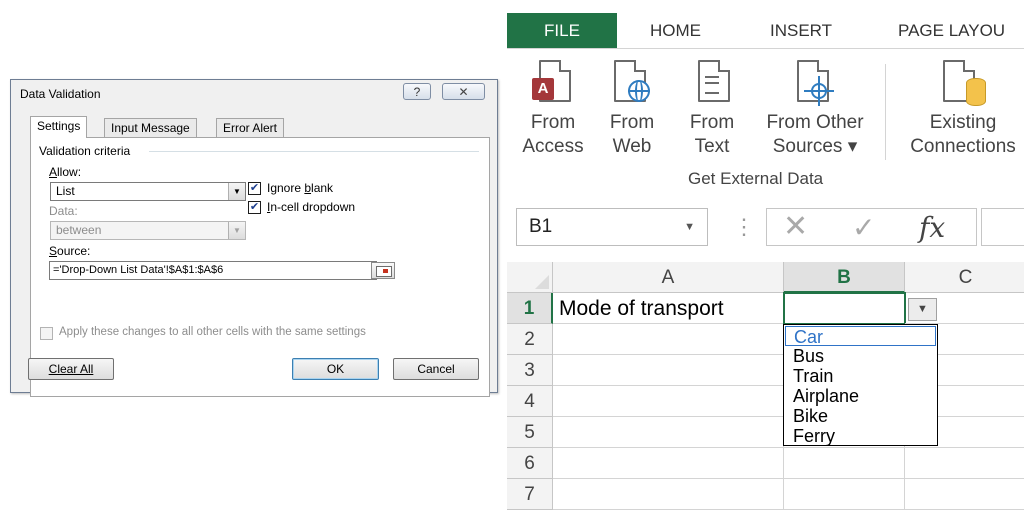 This screenshot has width=1024, height=512. Describe the element at coordinates (632, 146) in the screenshot. I see `from-web-line2: Web` at that location.